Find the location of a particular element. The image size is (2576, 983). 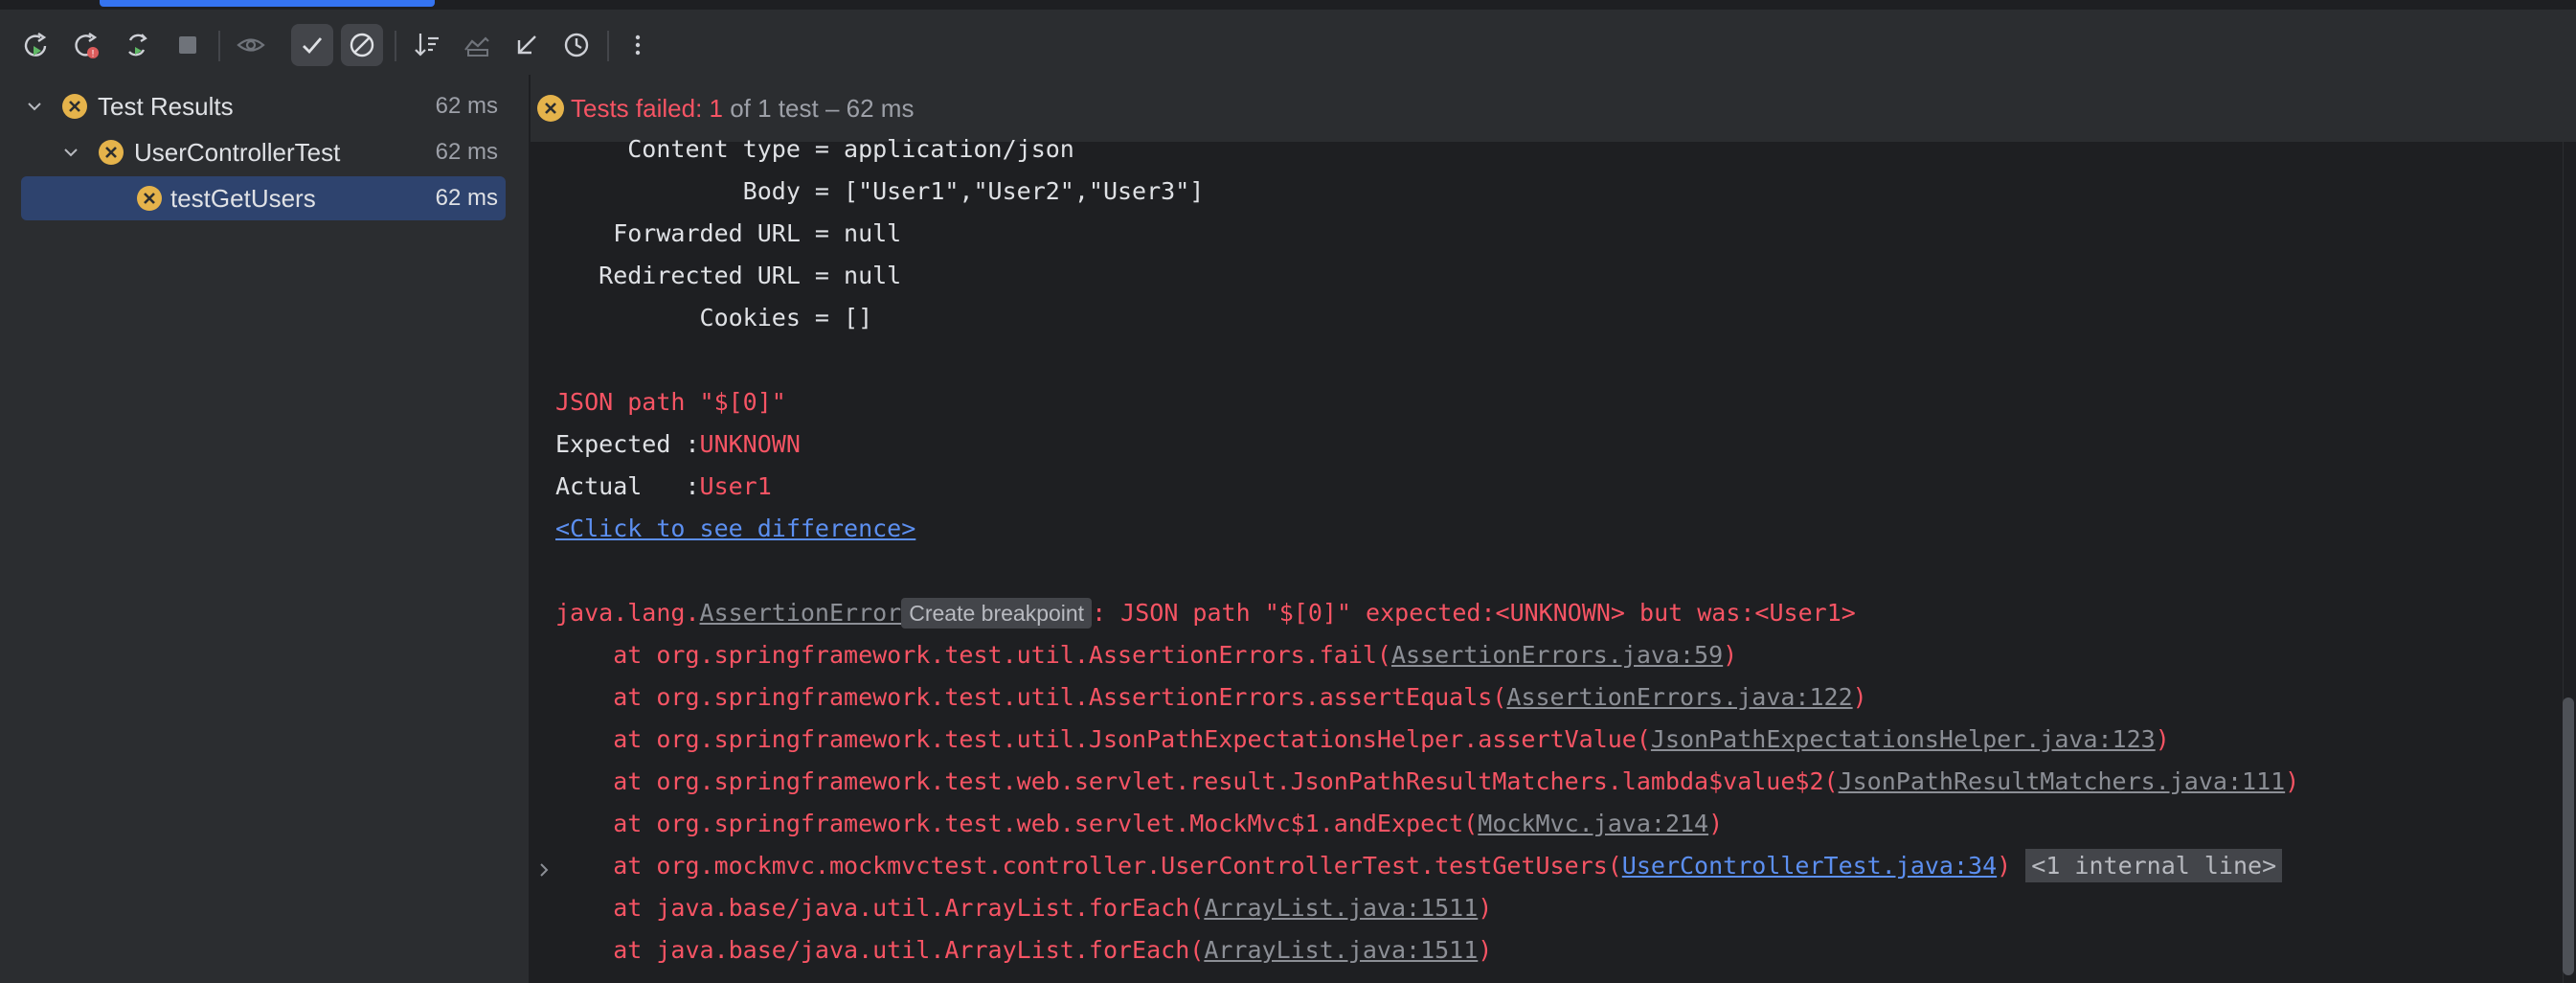

stack-frame-link: JsonPathExpectationsHelper.java:123 is located at coordinates (1903, 739).